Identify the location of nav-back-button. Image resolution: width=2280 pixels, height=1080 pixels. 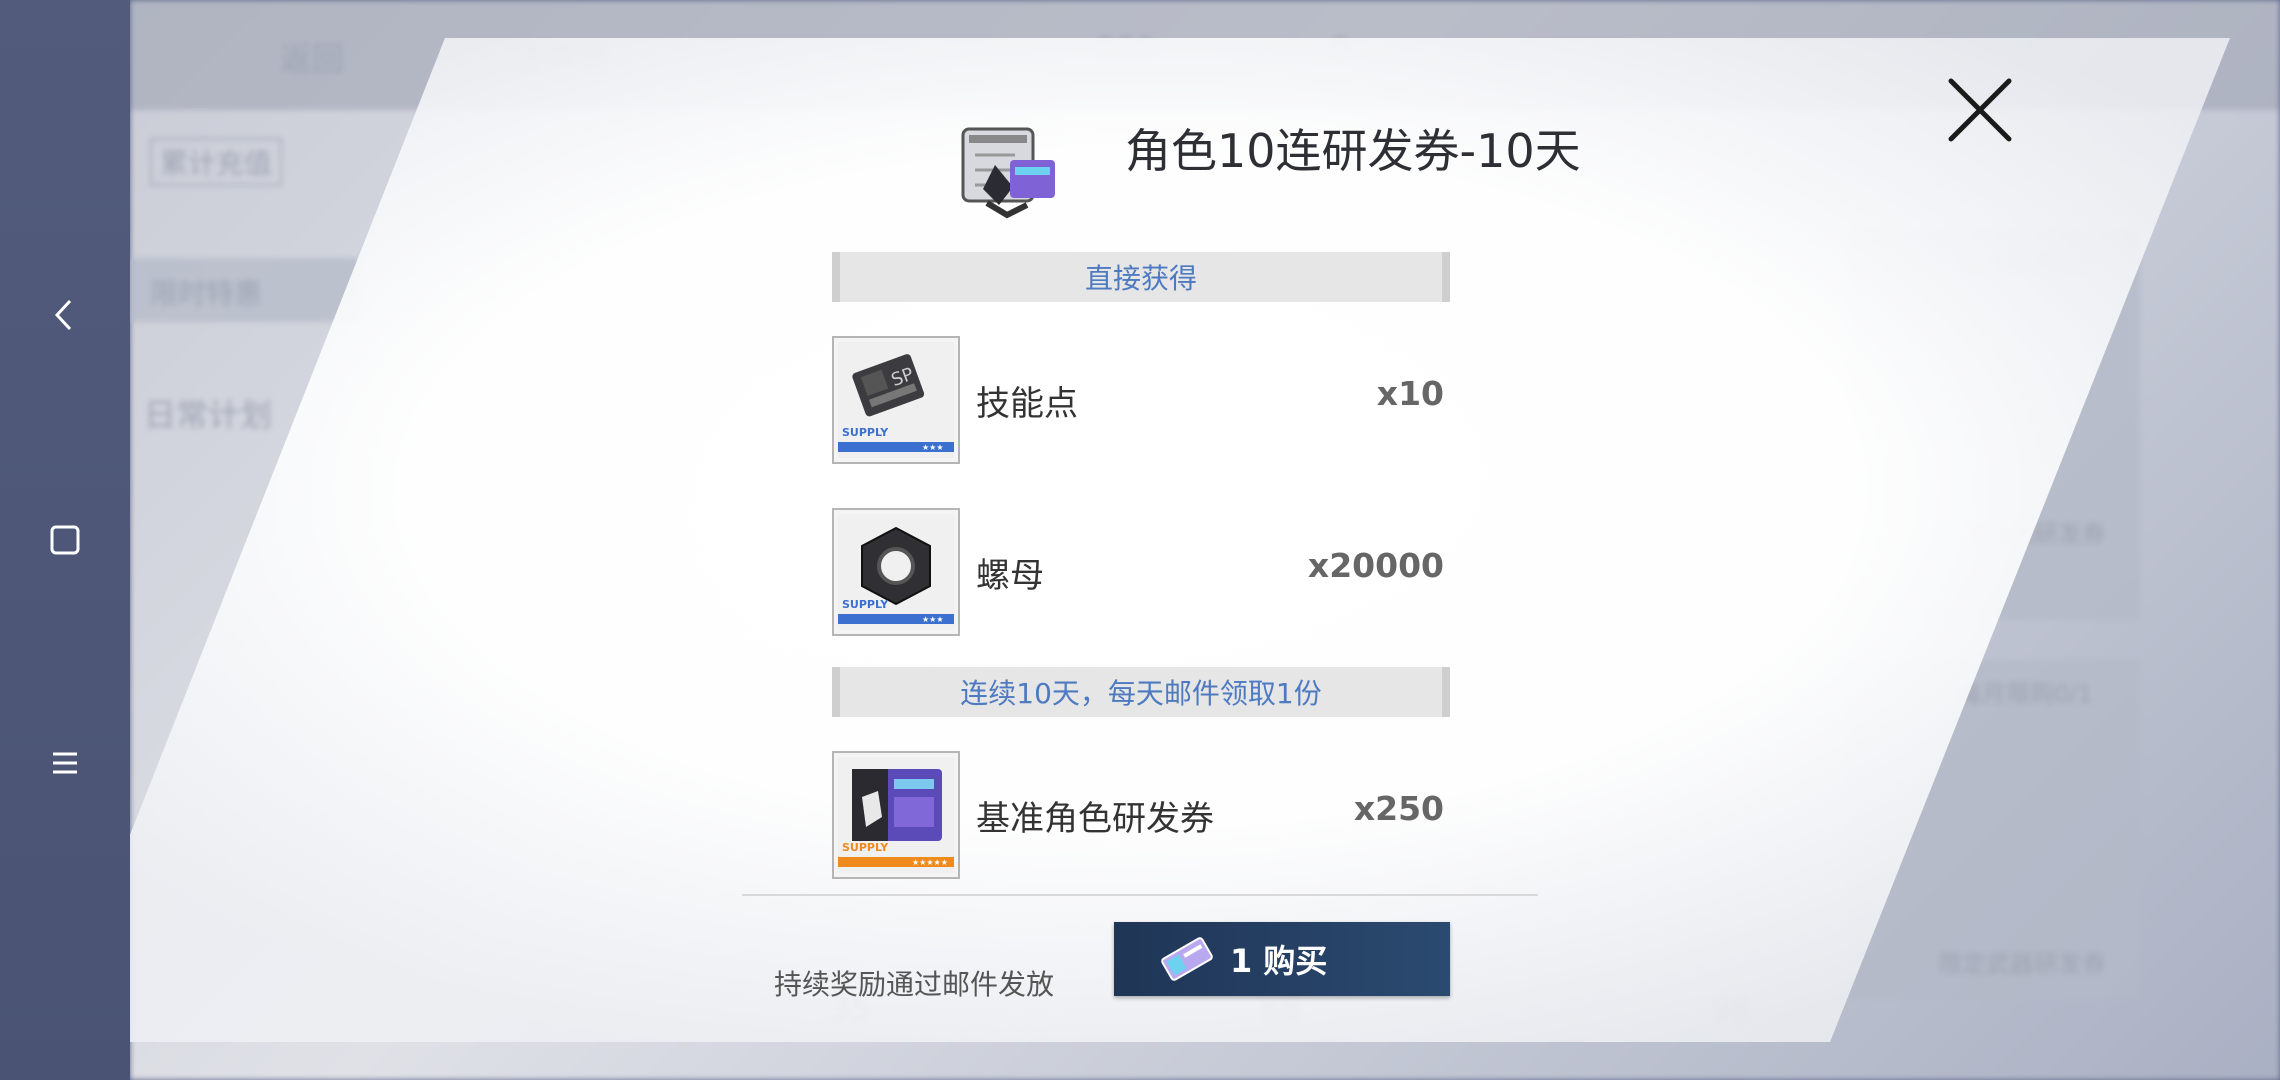
(65, 315).